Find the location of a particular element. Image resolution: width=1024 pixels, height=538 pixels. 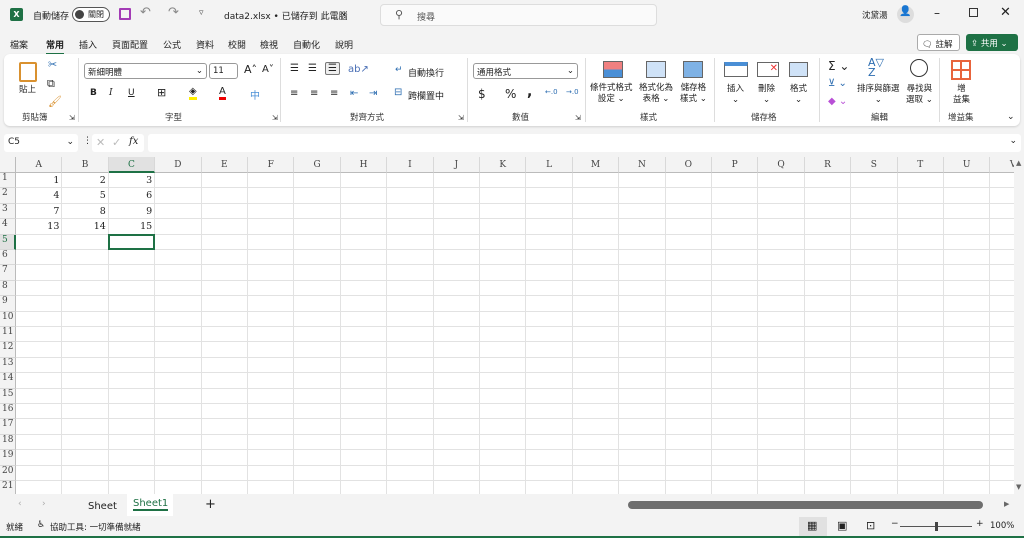

cell-V18 is located at coordinates (1002, 443).